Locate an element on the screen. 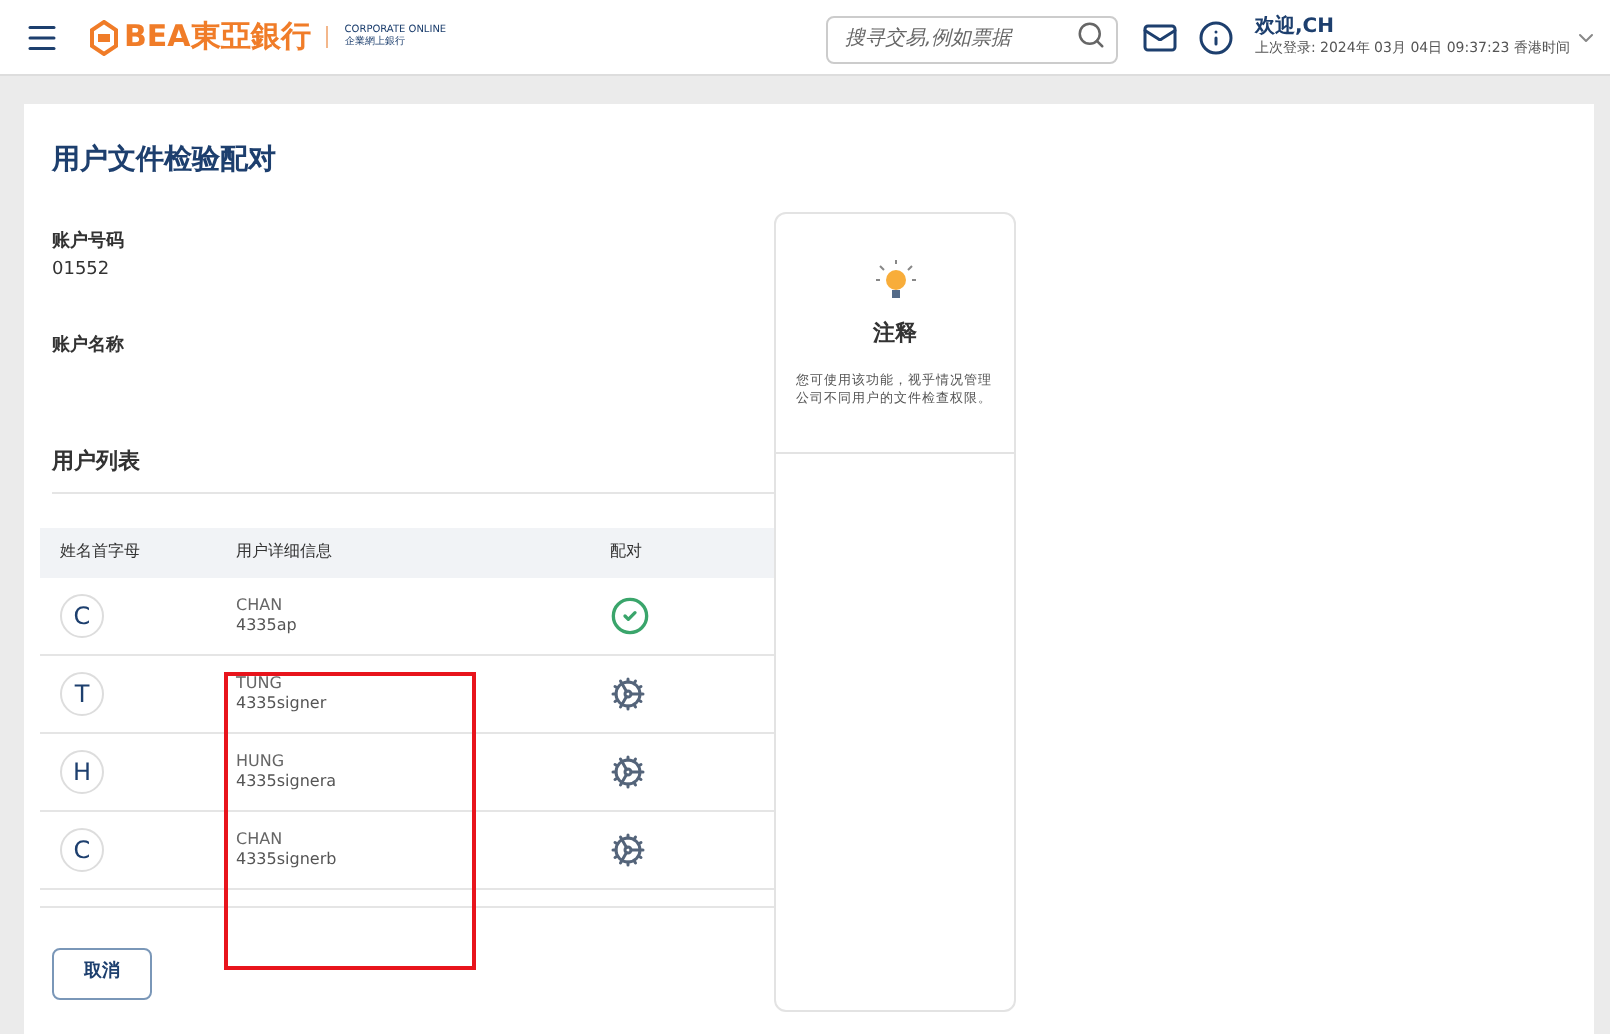 Image resolution: width=1610 pixels, height=1034 pixels. note-title: 注释 is located at coordinates (895, 334).